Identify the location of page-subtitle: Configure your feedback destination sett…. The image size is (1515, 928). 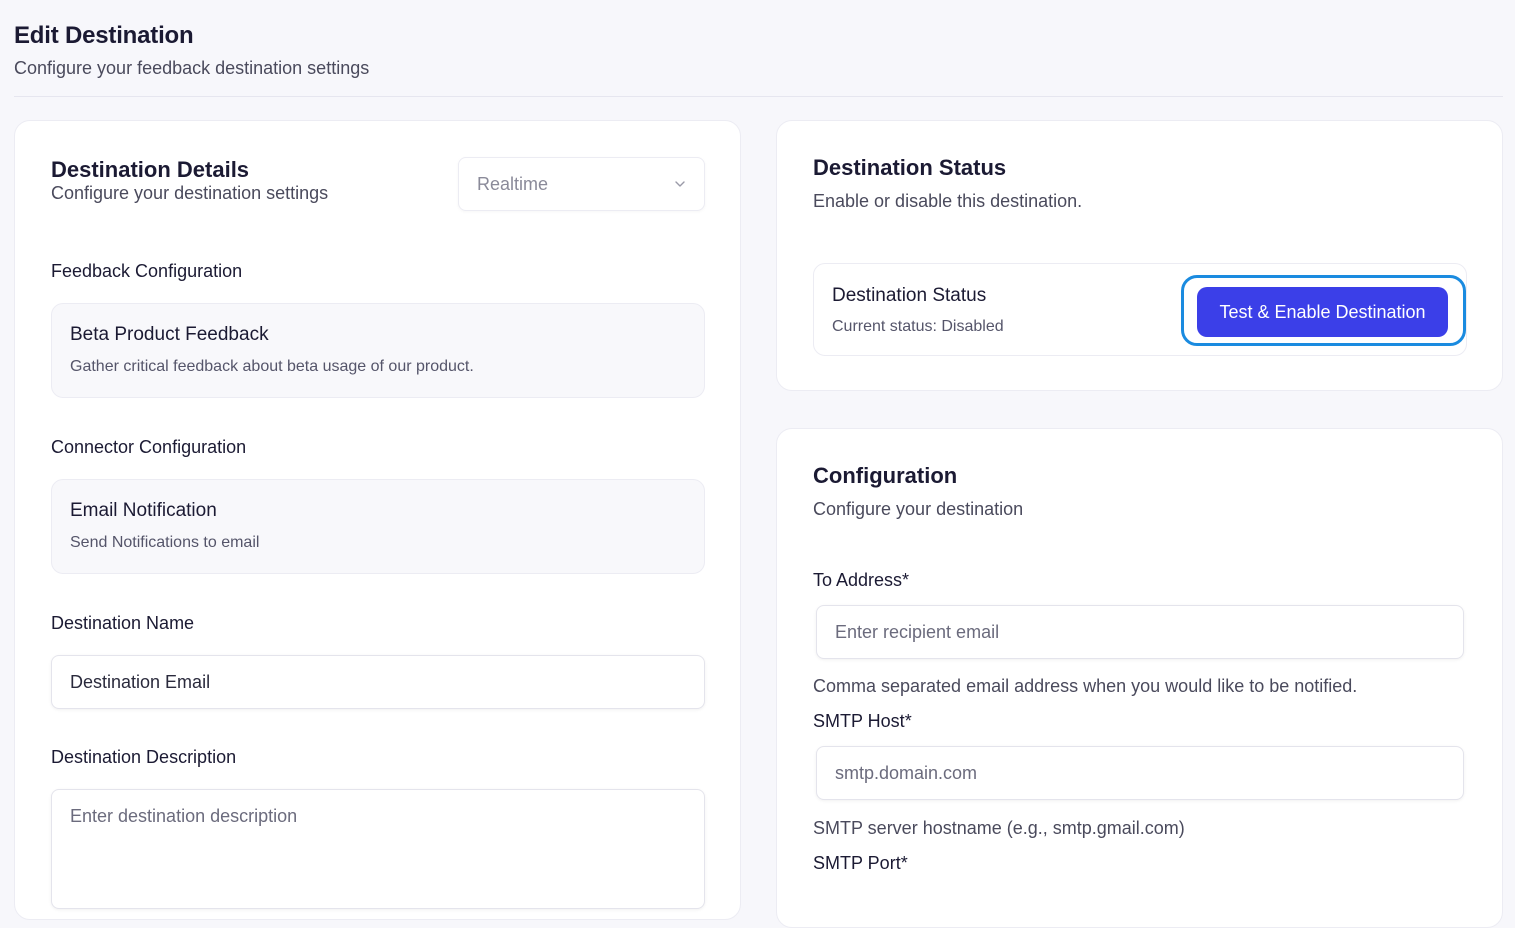
(192, 68).